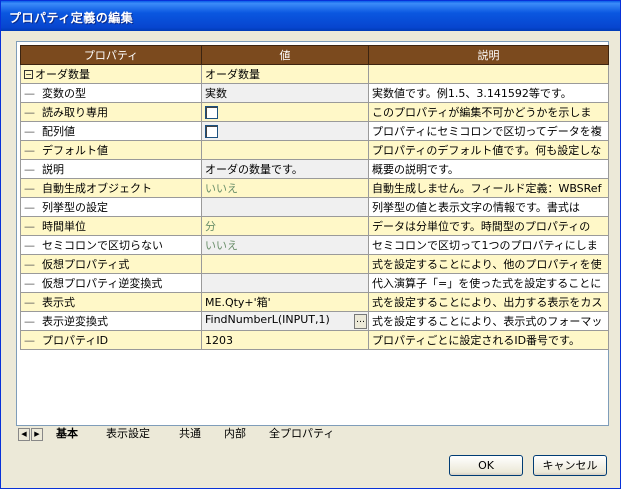  I want to click on tab-all-properties: 全プロパティ, so click(301, 434).